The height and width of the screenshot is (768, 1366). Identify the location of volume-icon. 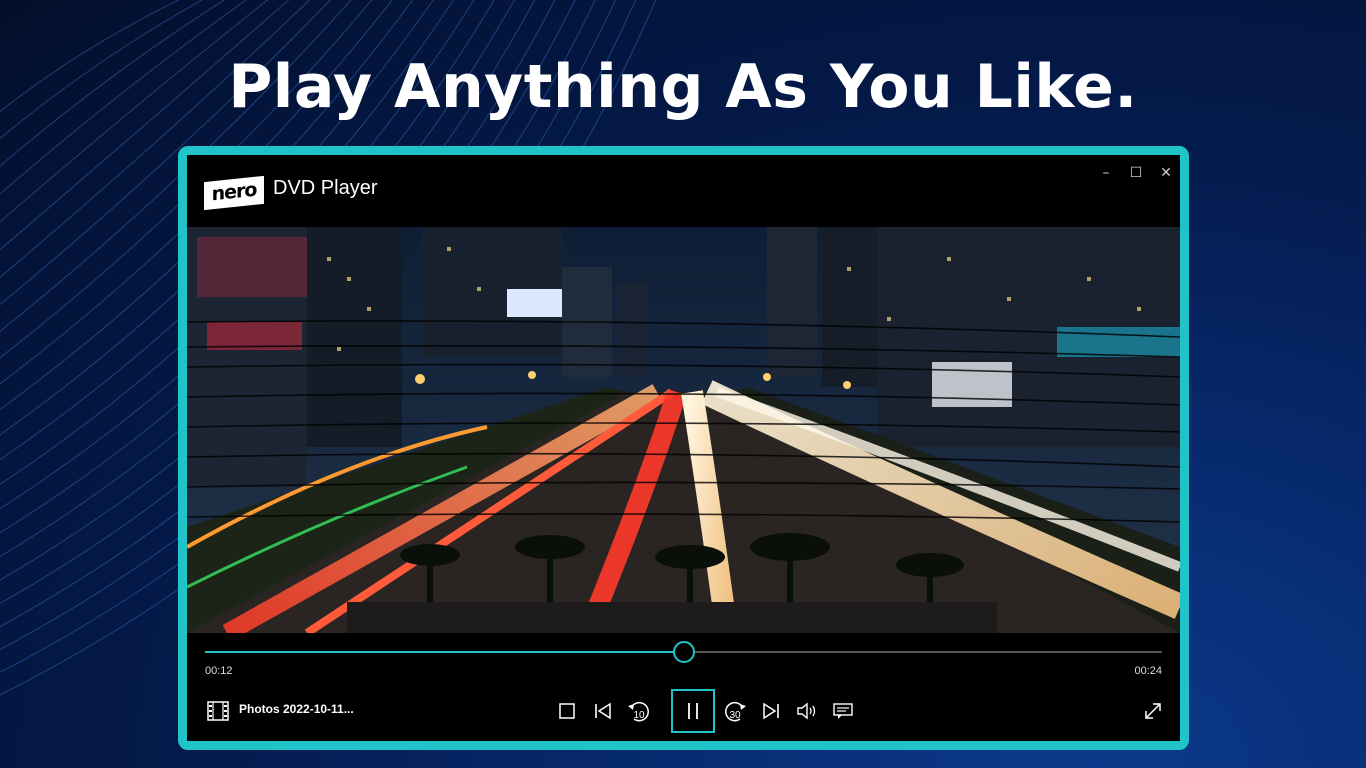
(806, 711).